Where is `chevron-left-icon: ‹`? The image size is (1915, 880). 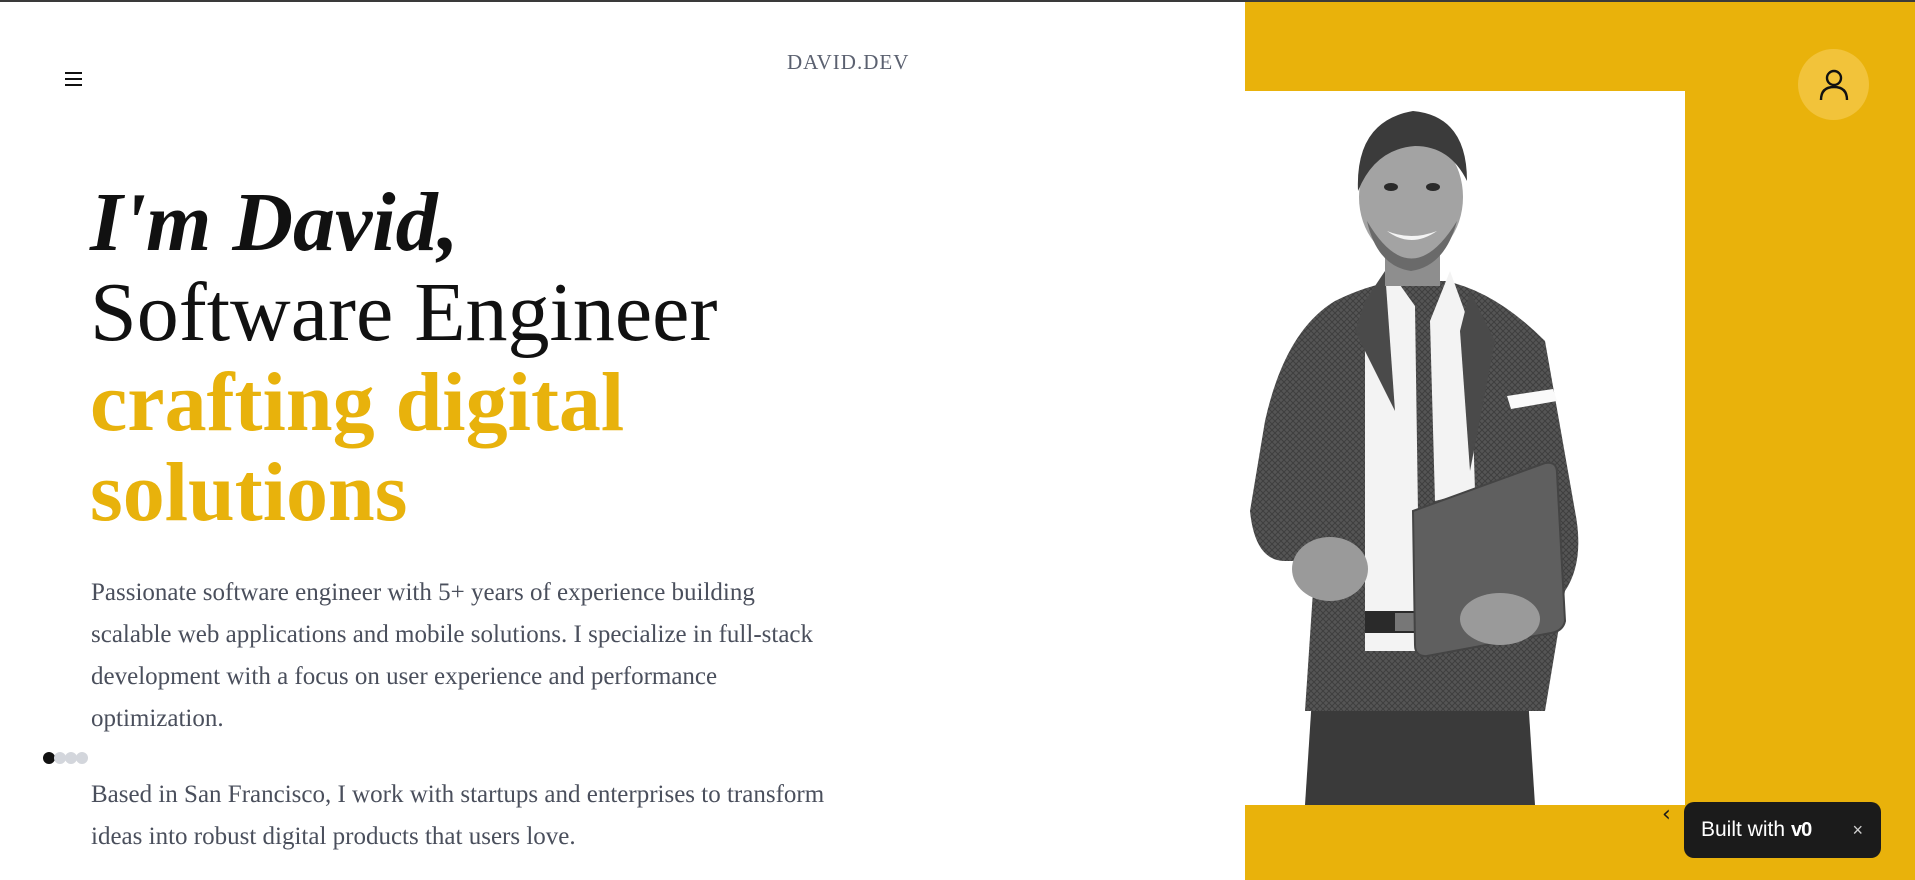
chevron-left-icon: ‹ is located at coordinates (1666, 815).